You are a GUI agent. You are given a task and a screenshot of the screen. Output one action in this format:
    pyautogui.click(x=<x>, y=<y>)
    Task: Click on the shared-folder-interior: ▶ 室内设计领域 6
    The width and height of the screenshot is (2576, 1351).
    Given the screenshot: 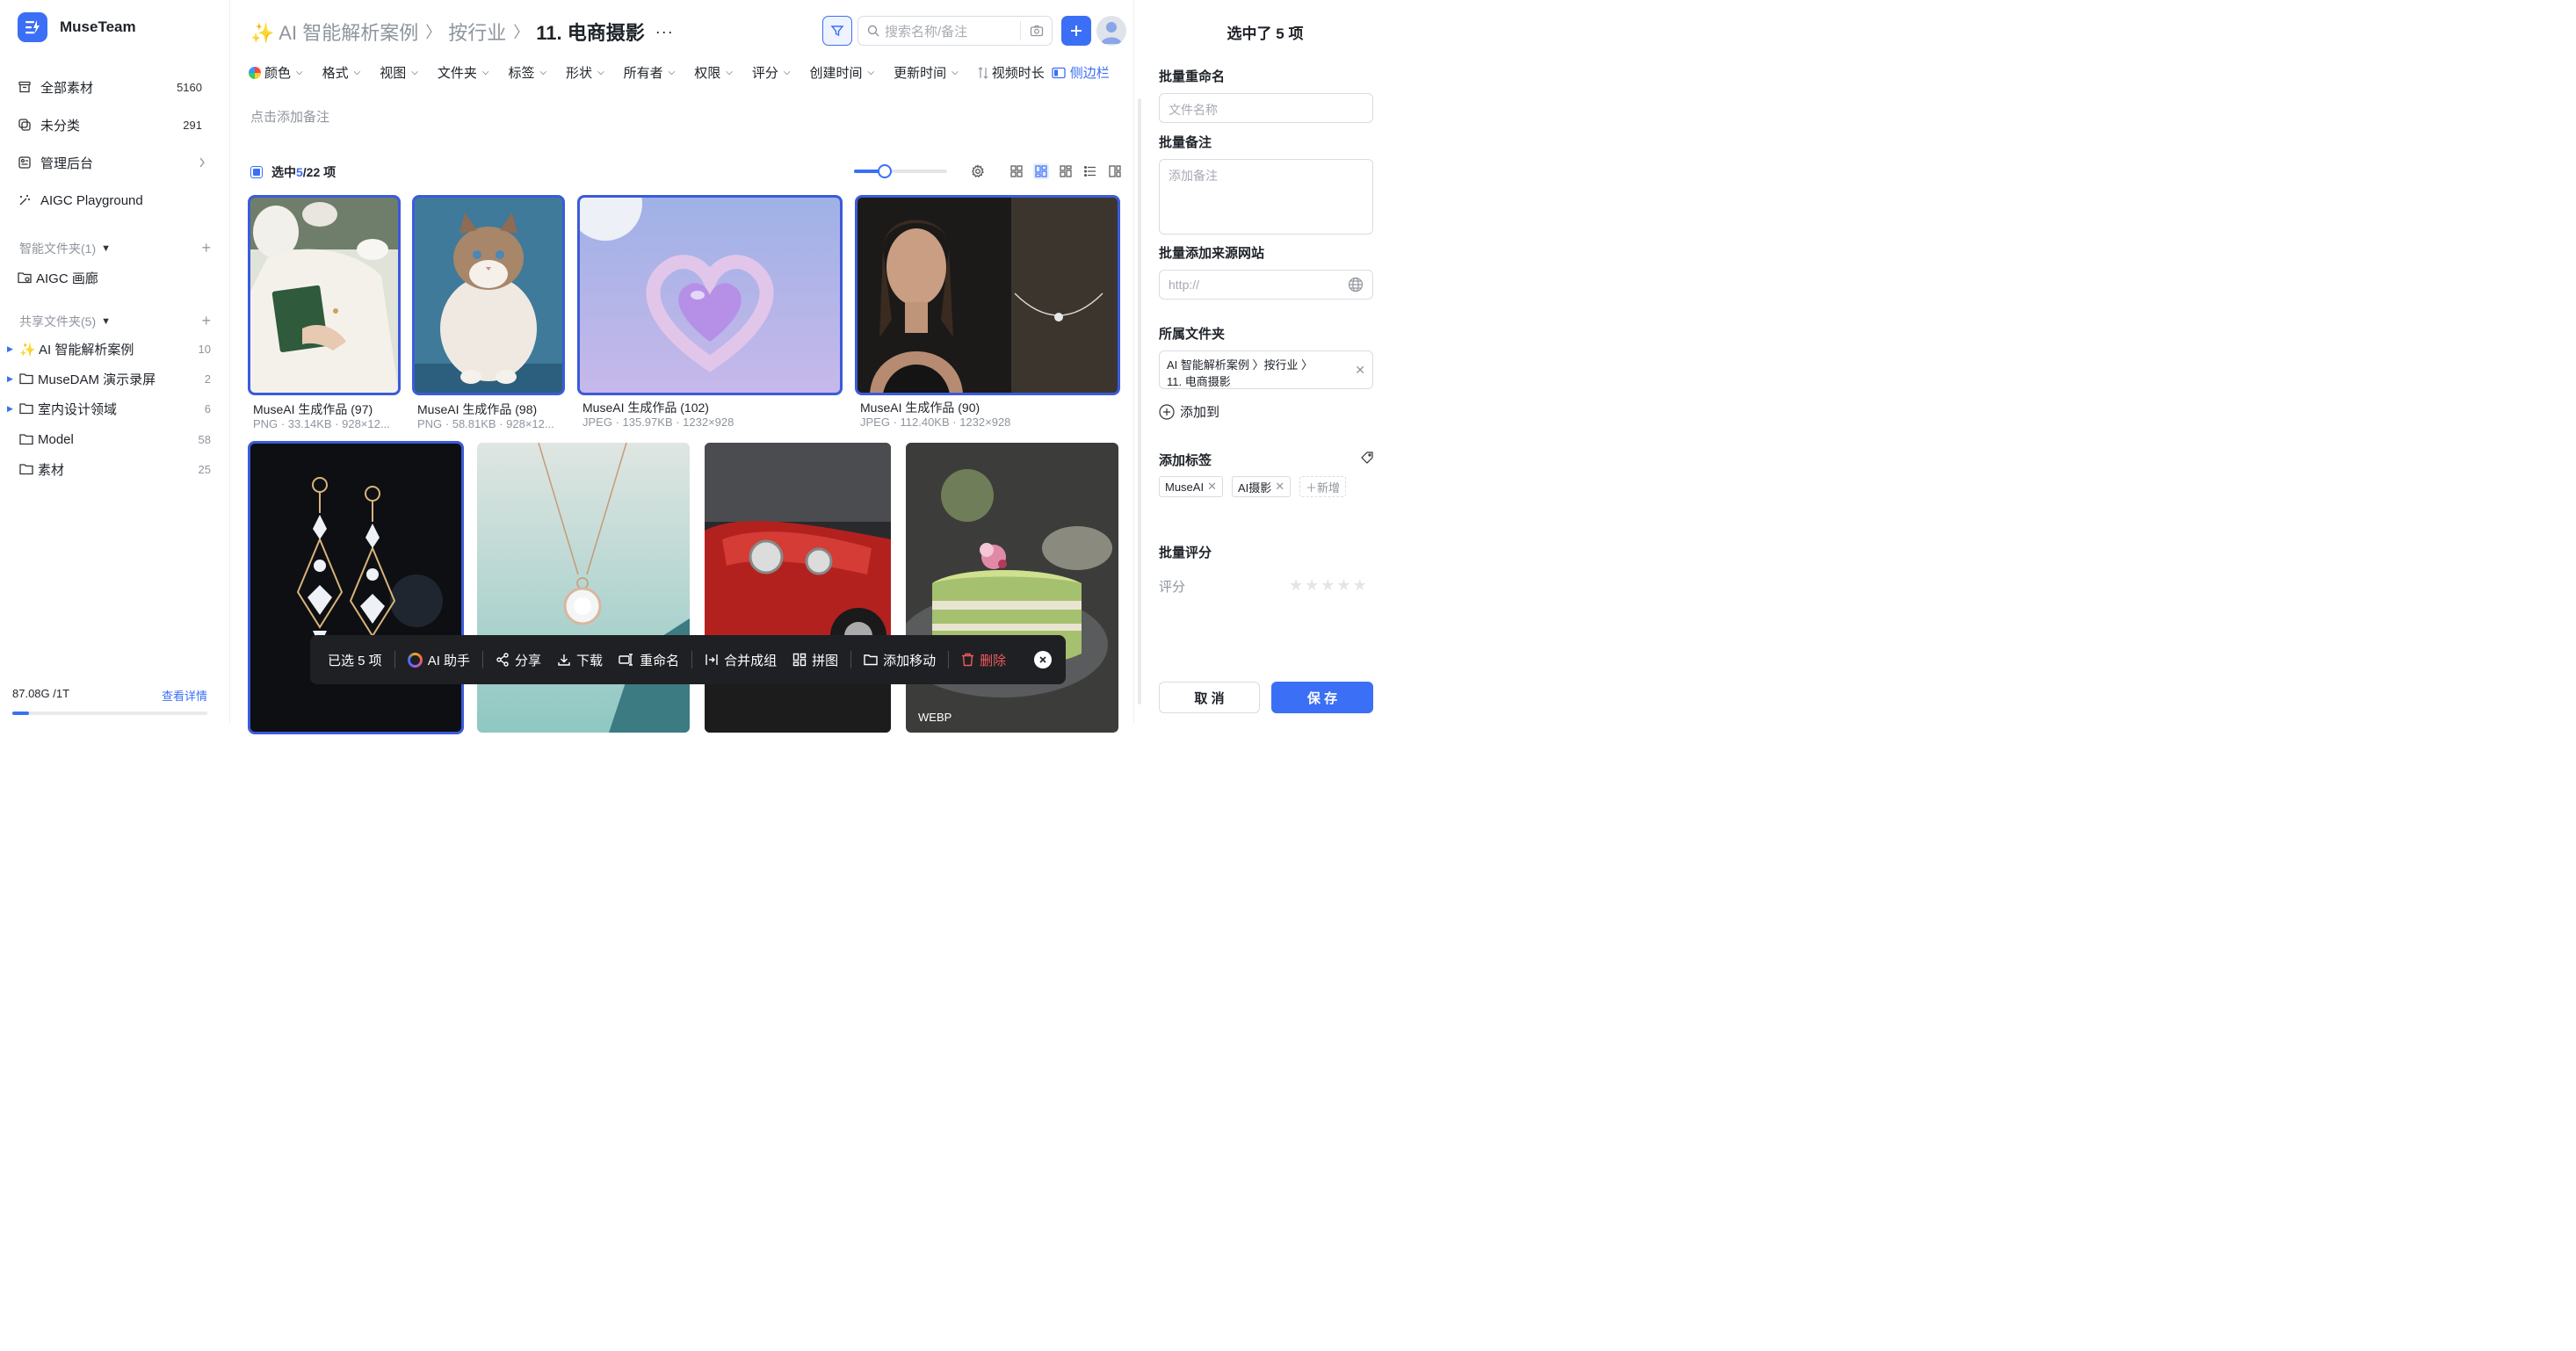 What is the action you would take?
    pyautogui.click(x=109, y=408)
    